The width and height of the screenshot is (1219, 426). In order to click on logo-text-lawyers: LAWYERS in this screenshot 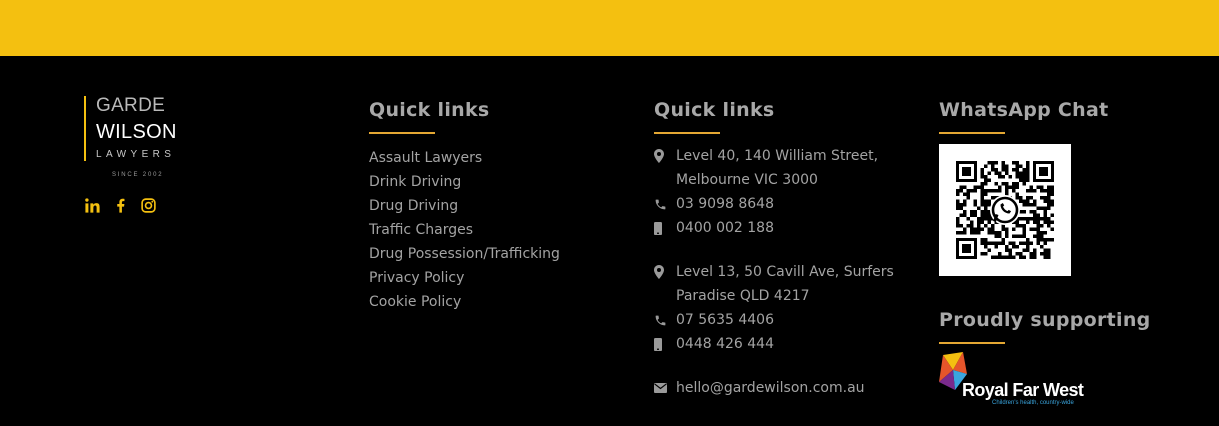, I will do `click(136, 154)`.